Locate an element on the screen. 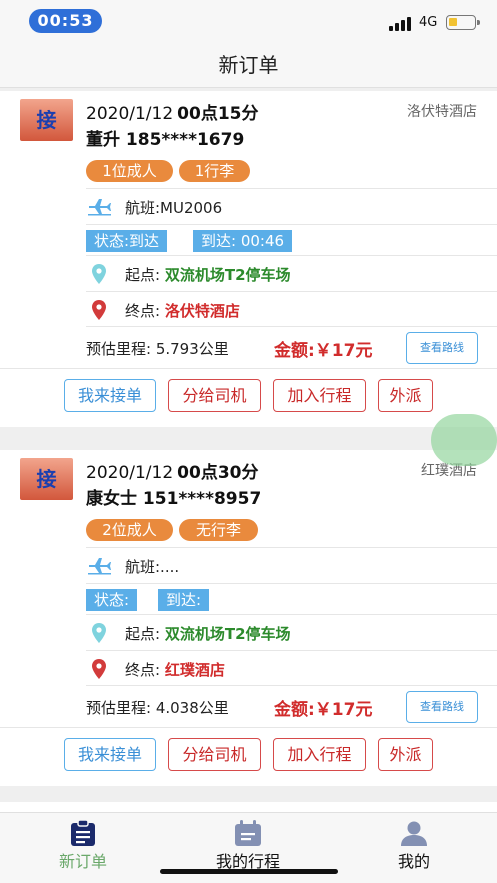  tab-mine: 我的 is located at coordinates (414, 848).